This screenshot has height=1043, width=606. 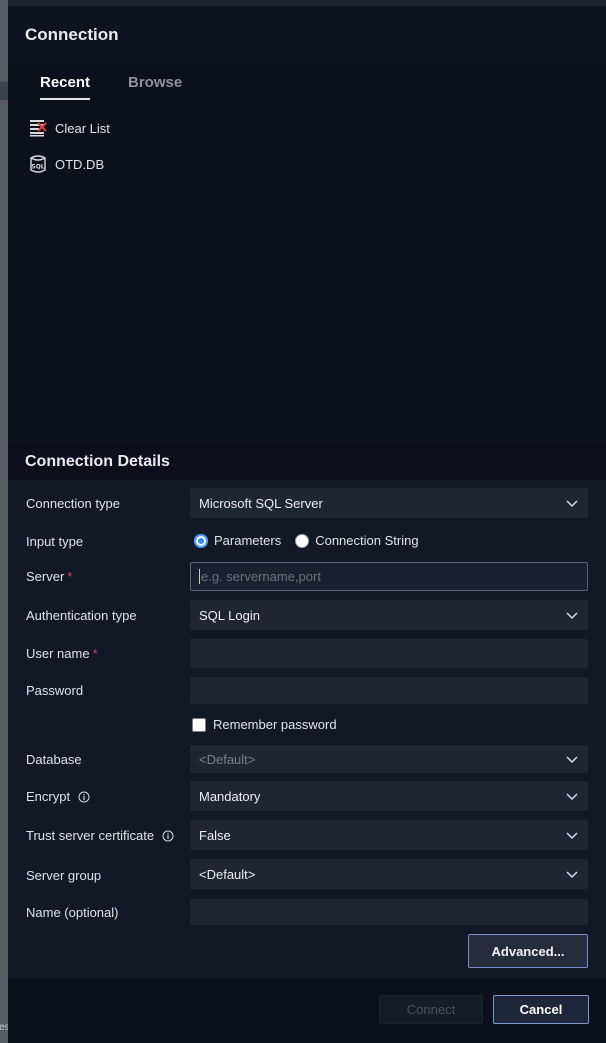 I want to click on encrypt-label: Encrypt, so click(x=58, y=796).